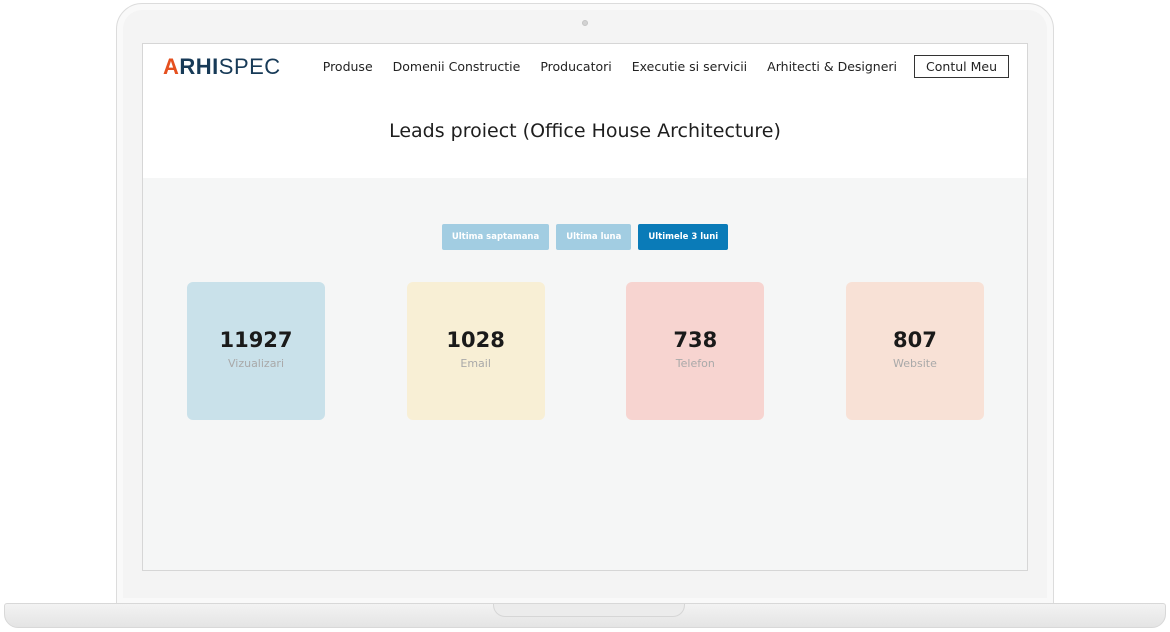 The height and width of the screenshot is (632, 1170). Describe the element at coordinates (495, 237) in the screenshot. I see `filter-last-week-button: Ultima saptamana` at that location.